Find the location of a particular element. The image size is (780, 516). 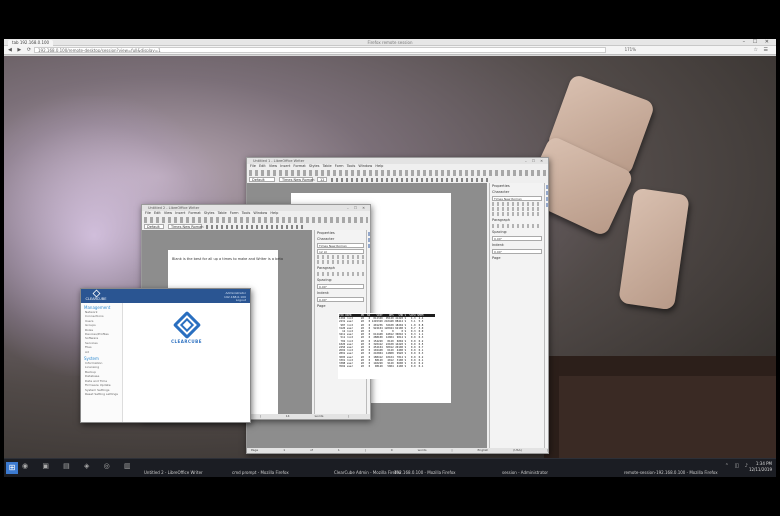

clearcube-header-info: Administrator 192.168.0.100 Logout is located at coordinates (235, 297).